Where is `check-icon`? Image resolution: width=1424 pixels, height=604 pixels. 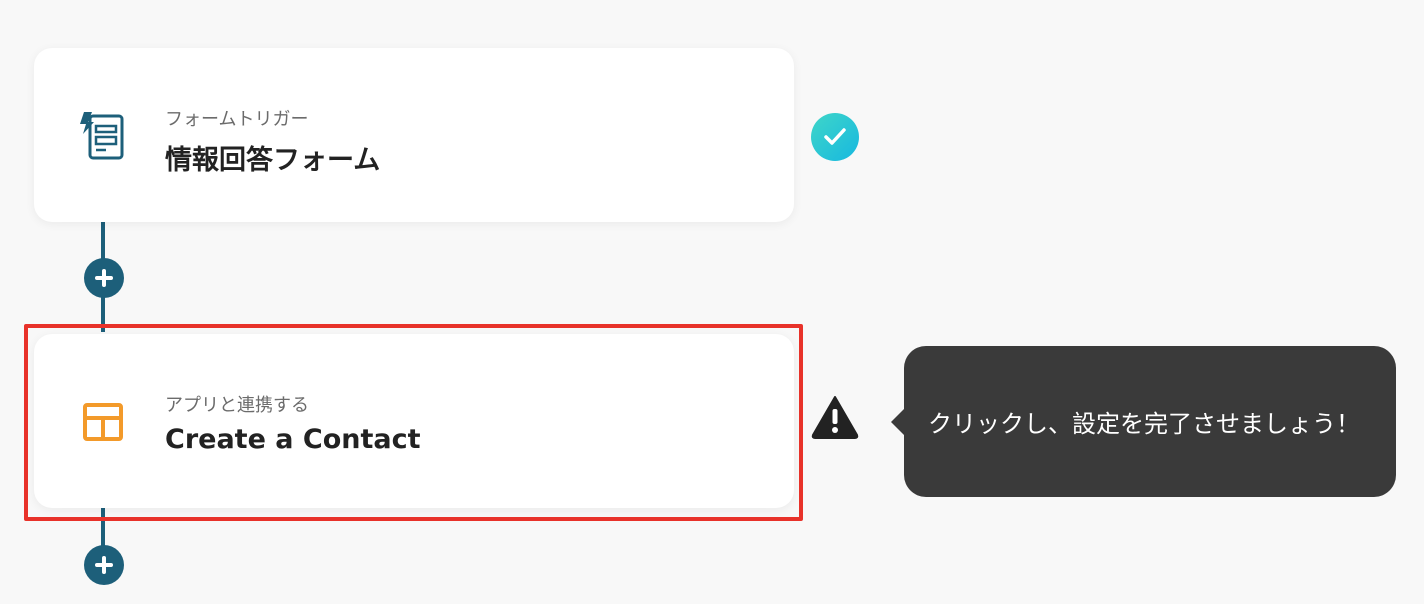 check-icon is located at coordinates (835, 137).